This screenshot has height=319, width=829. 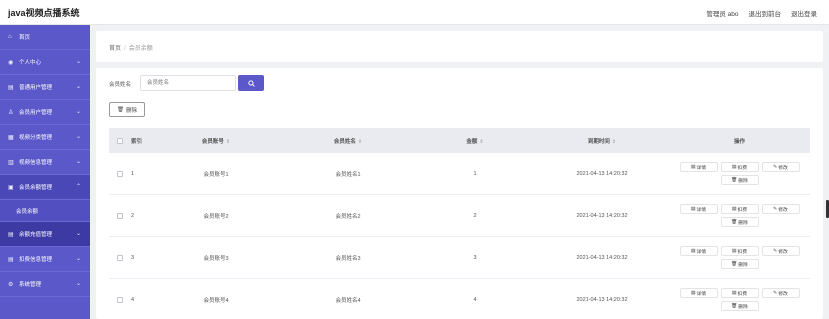 What do you see at coordinates (348, 141) in the screenshot?
I see `header-name: 会员姓名 ⇕` at bounding box center [348, 141].